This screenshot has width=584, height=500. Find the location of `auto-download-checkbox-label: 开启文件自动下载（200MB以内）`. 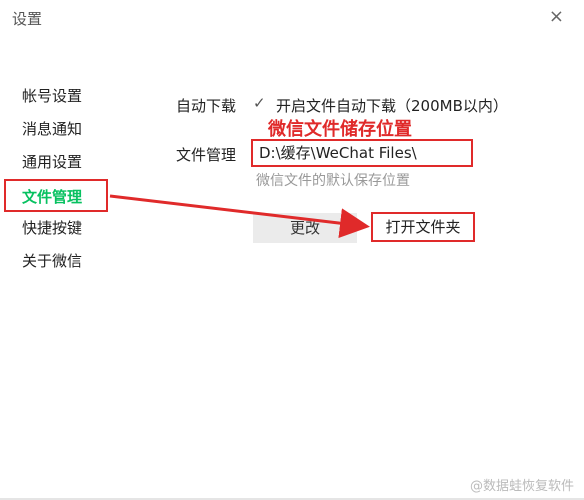

auto-download-checkbox-label: 开启文件自动下载（200MB以内） is located at coordinates (392, 105).